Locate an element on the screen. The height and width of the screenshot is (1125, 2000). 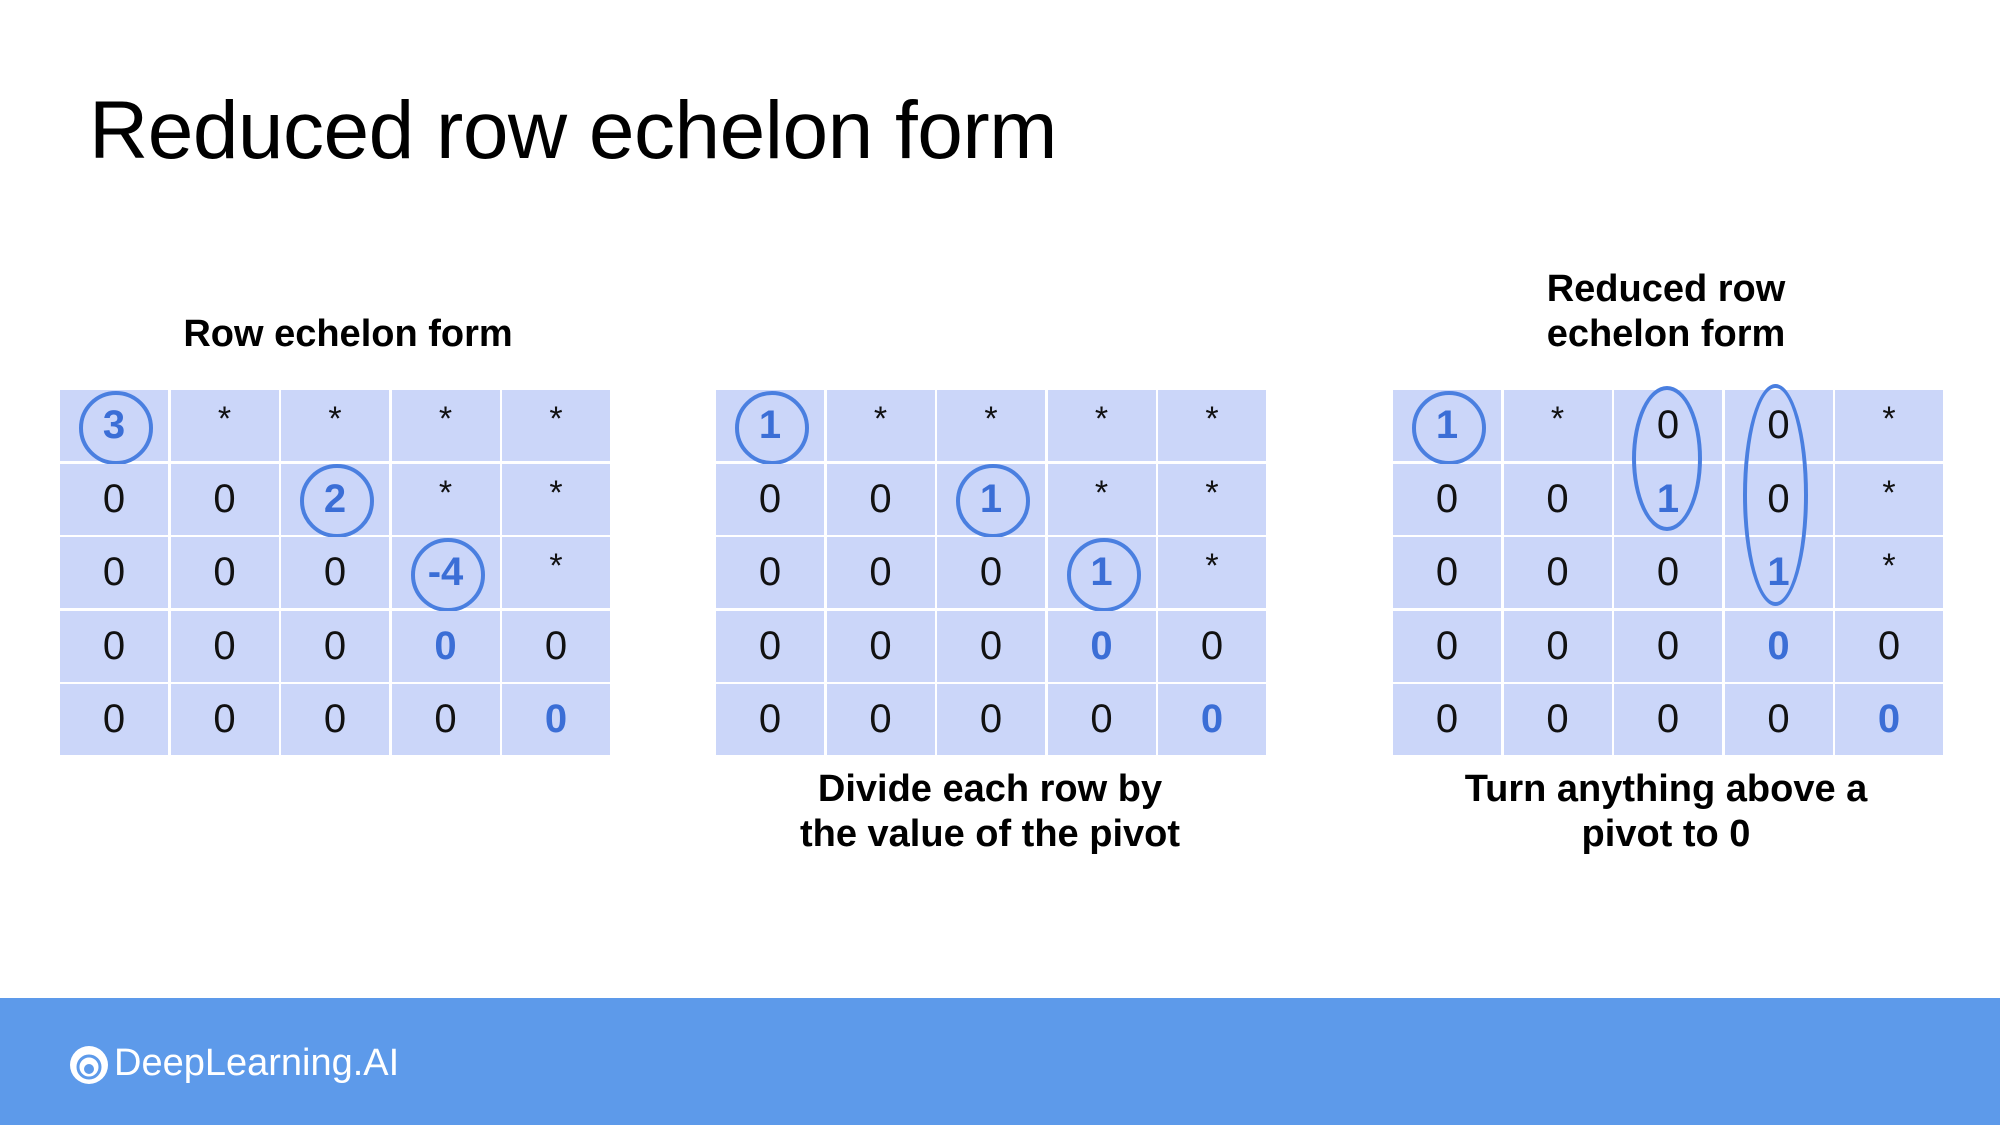
panel-1-heading-line-1: Row echelon form is located at coordinates (348, 334).